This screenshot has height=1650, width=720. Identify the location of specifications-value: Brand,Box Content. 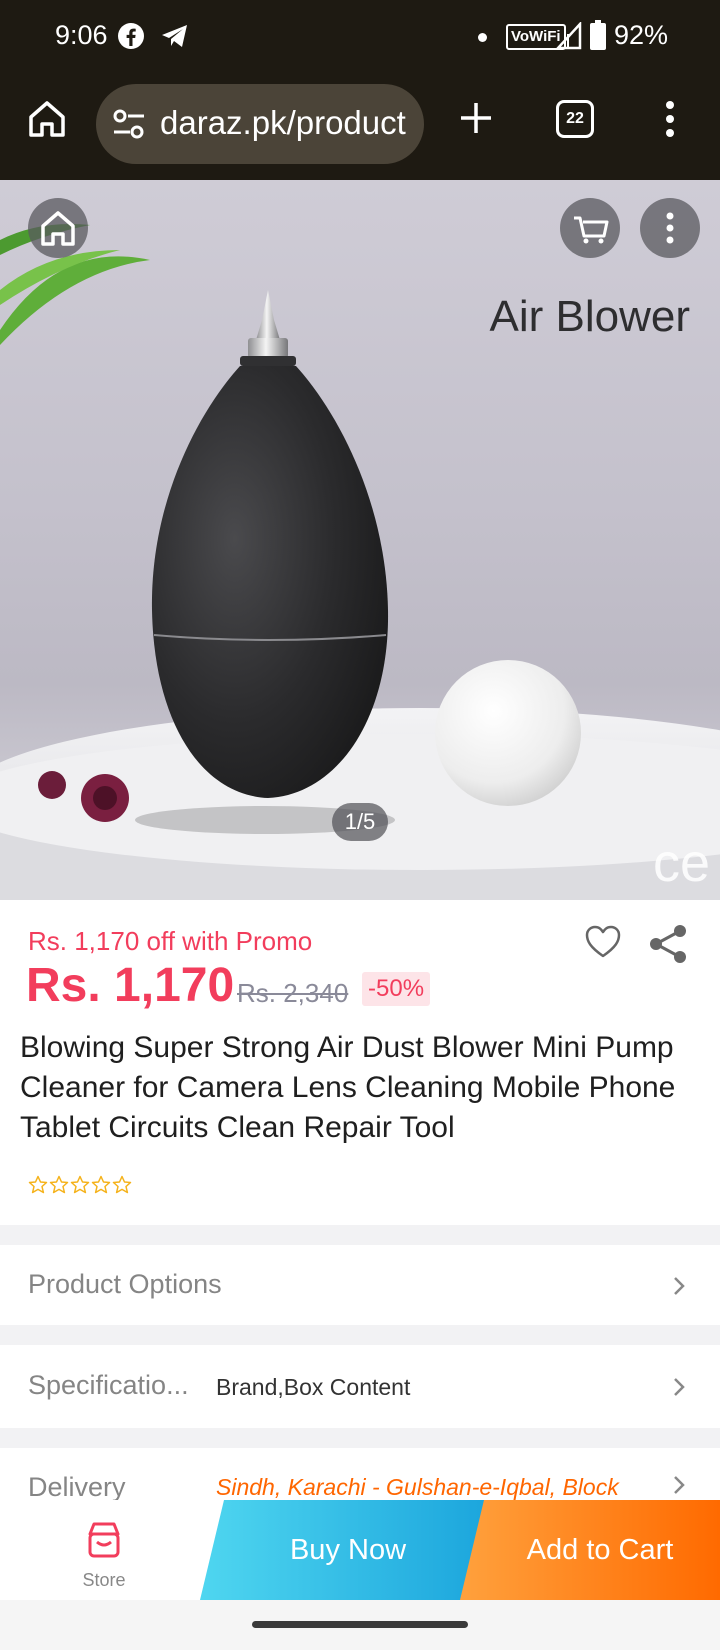
(313, 1387).